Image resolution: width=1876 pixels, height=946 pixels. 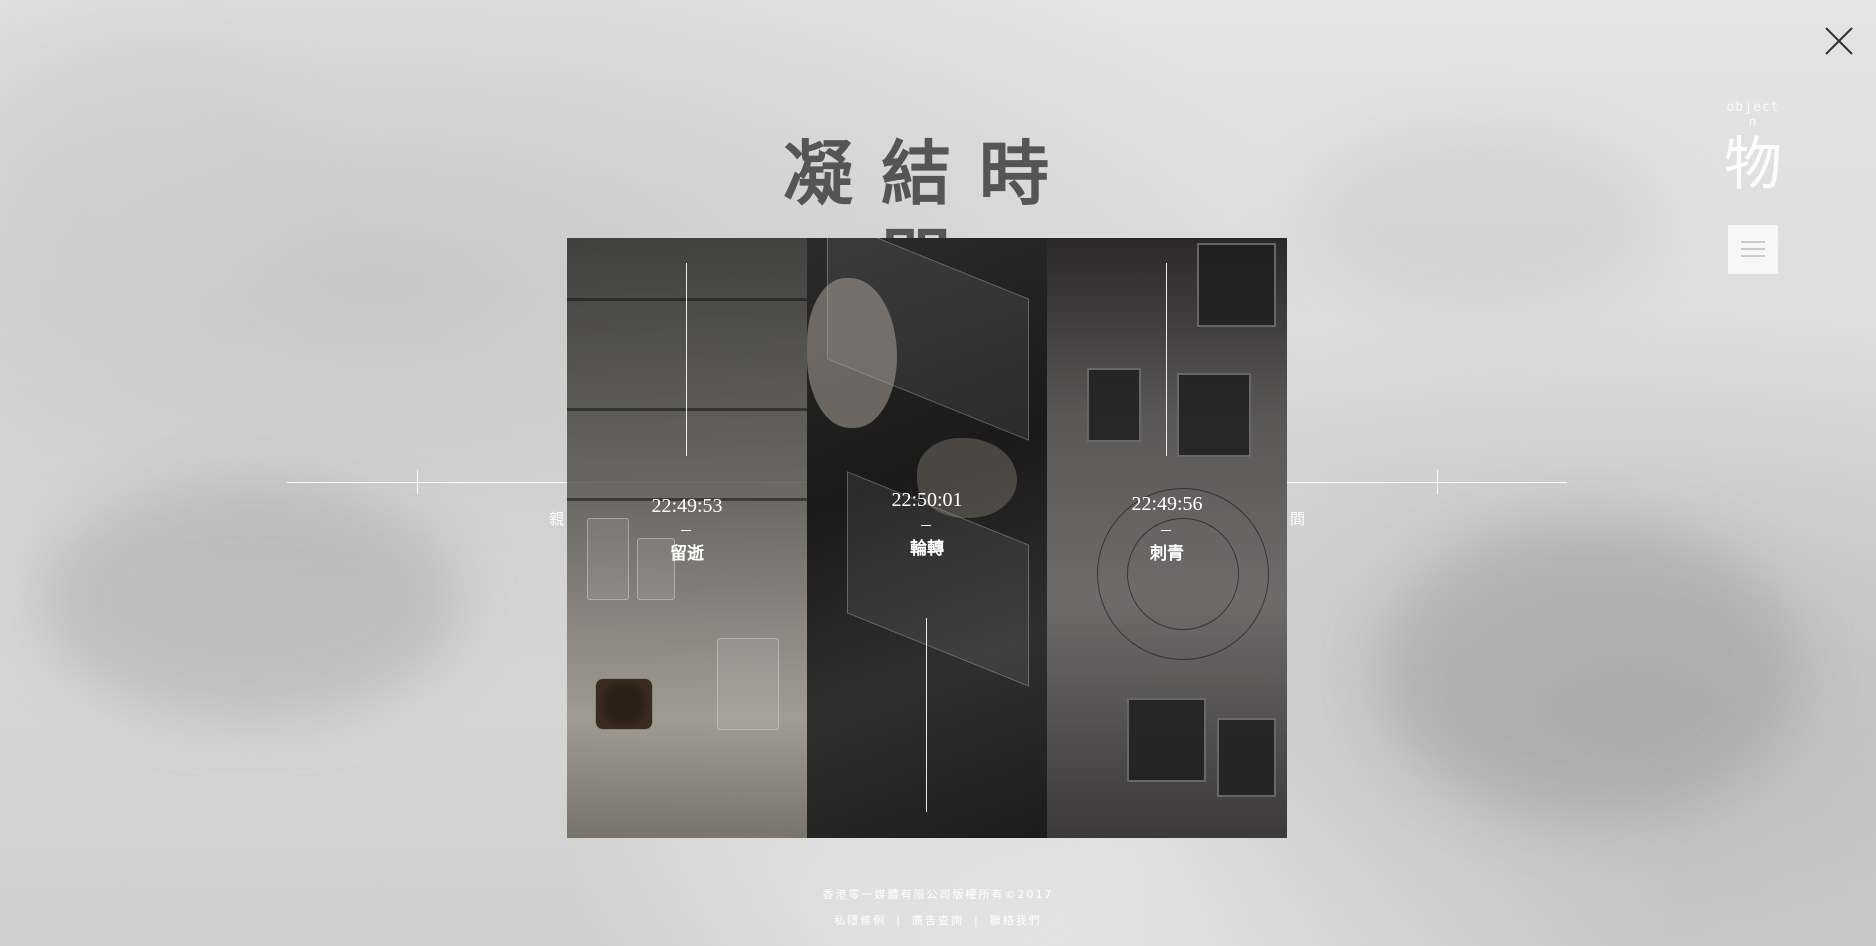 What do you see at coordinates (1753, 115) in the screenshot?
I see `brand-subtitle: object n` at bounding box center [1753, 115].